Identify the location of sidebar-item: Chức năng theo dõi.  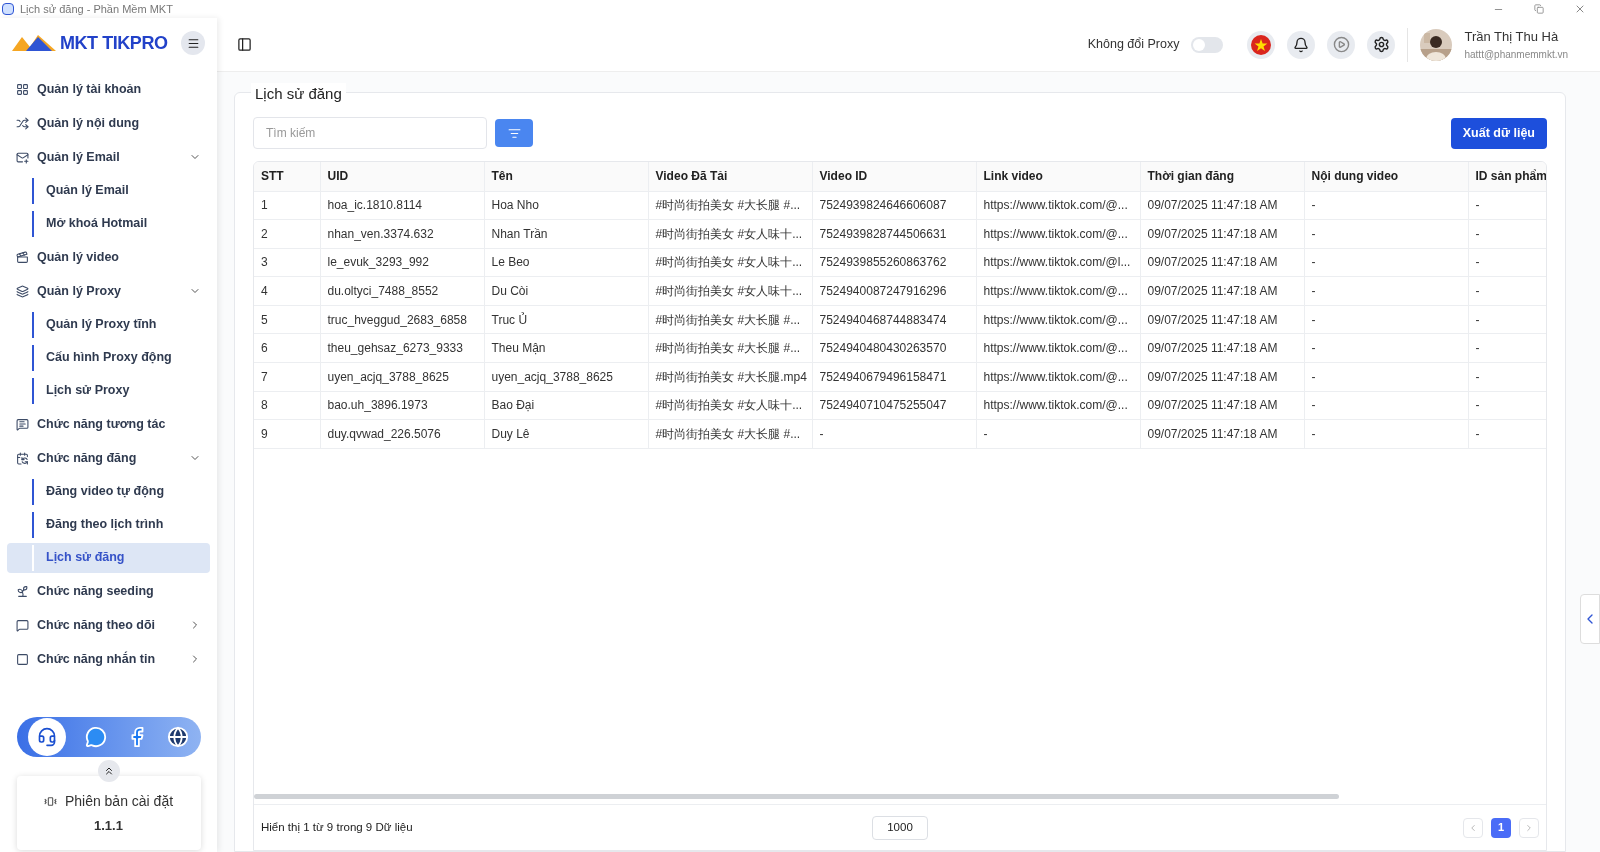
(108, 625).